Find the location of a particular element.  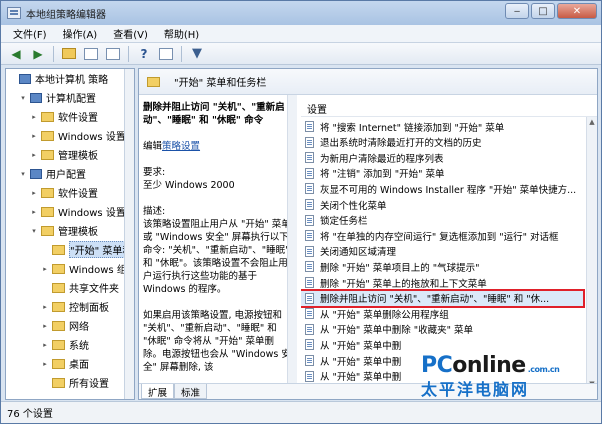

close-button: ✕ is located at coordinates (577, 11).